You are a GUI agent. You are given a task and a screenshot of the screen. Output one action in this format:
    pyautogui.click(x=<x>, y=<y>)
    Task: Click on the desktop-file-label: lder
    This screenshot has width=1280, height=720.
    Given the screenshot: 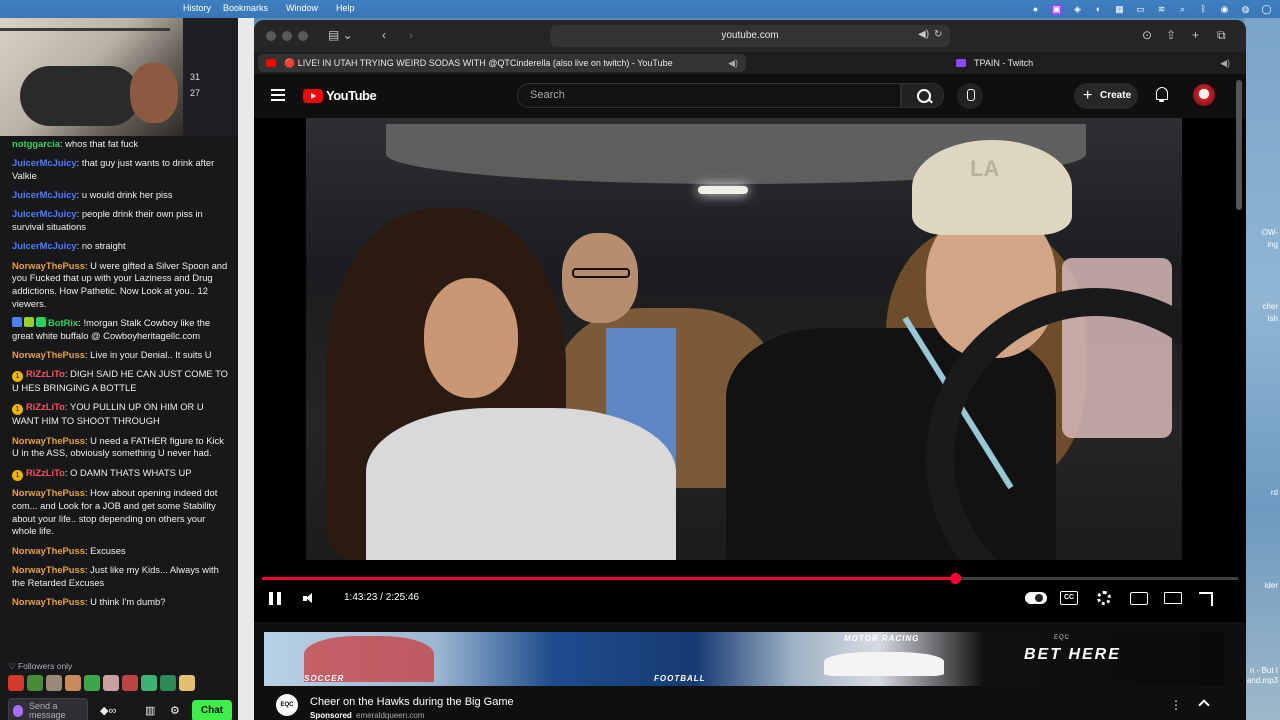 What is the action you would take?
    pyautogui.click(x=1271, y=585)
    